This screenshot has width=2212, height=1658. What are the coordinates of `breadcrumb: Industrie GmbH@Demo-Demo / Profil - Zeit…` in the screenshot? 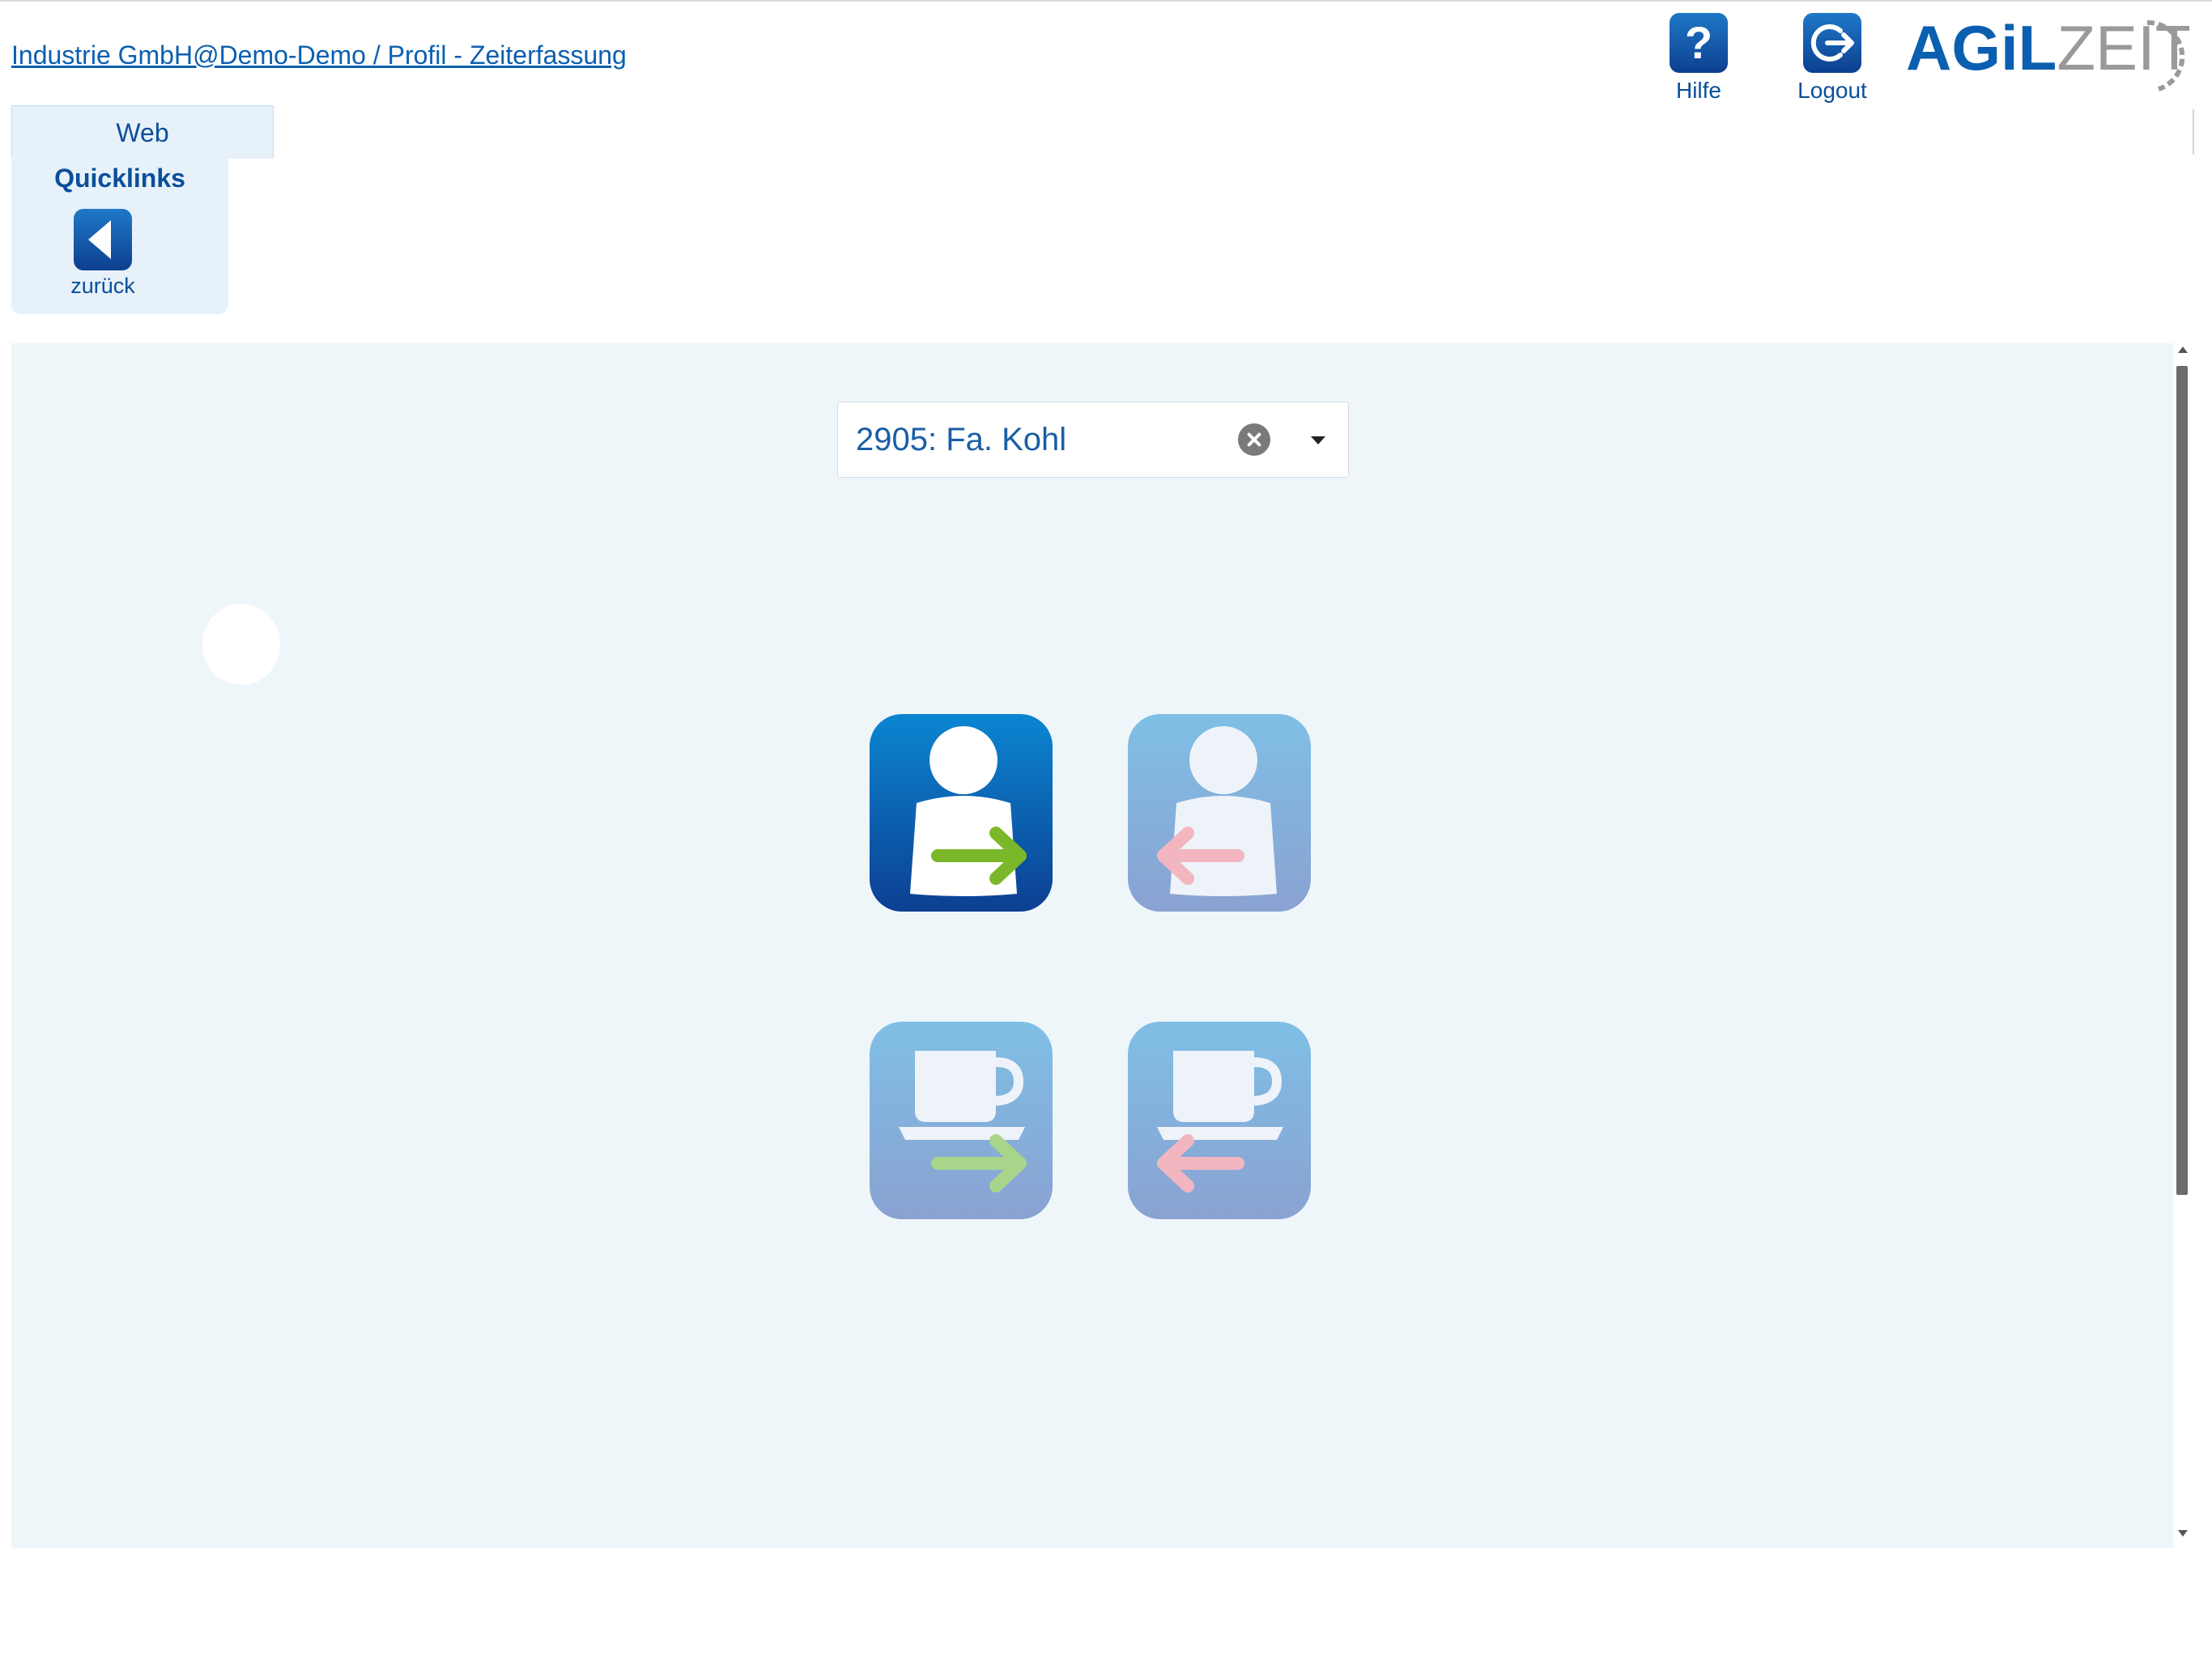 It's located at (319, 55).